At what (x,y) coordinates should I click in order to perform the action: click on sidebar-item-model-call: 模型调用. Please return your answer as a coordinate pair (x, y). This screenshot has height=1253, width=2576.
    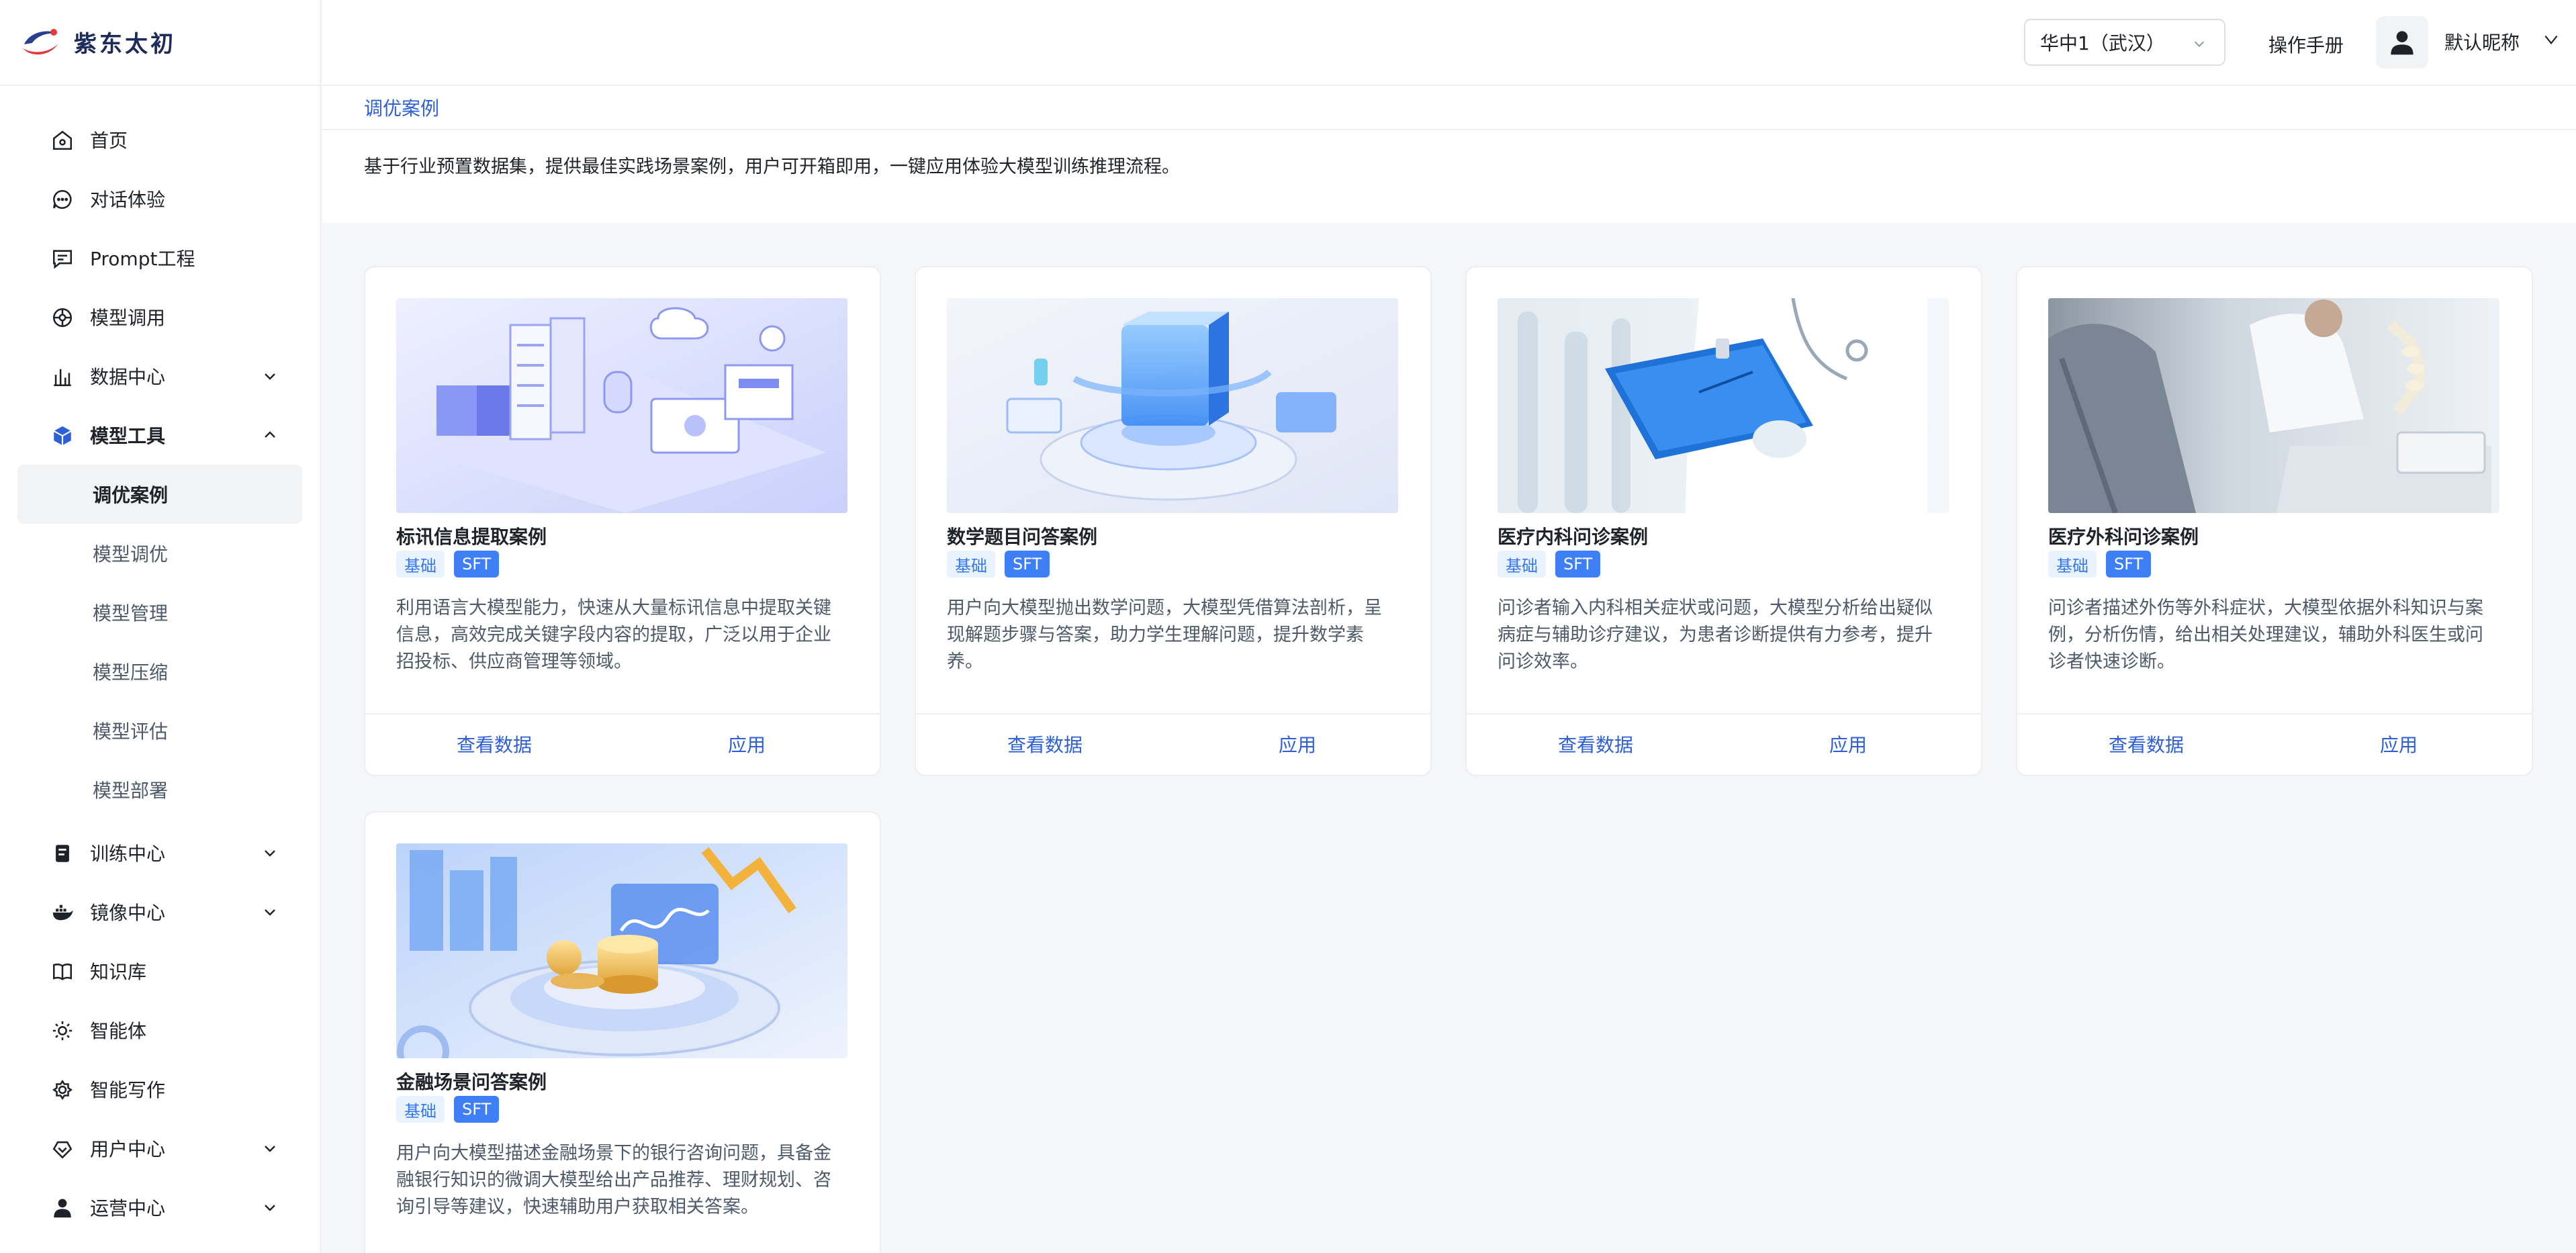
    Looking at the image, I should click on (160, 316).